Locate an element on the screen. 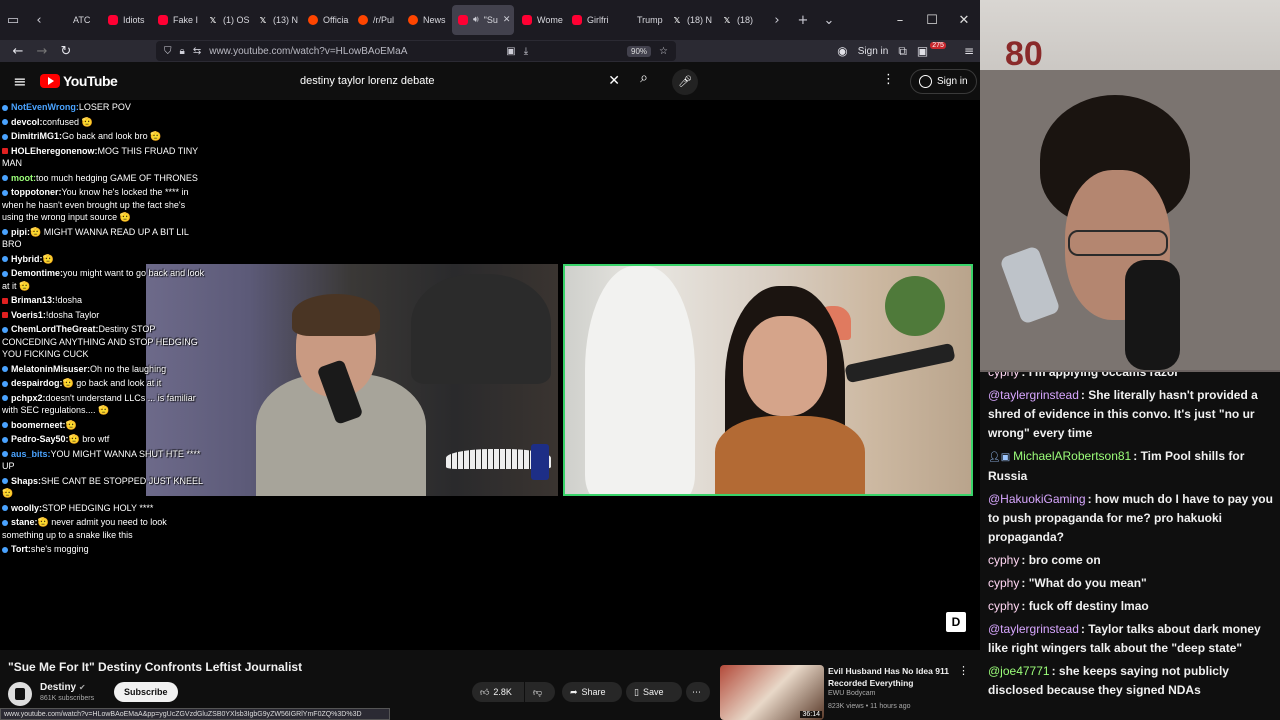 This screenshot has height=720, width=1280. overlay-chat-line: despairdog:🫡 go back and look at it is located at coordinates (105, 383).